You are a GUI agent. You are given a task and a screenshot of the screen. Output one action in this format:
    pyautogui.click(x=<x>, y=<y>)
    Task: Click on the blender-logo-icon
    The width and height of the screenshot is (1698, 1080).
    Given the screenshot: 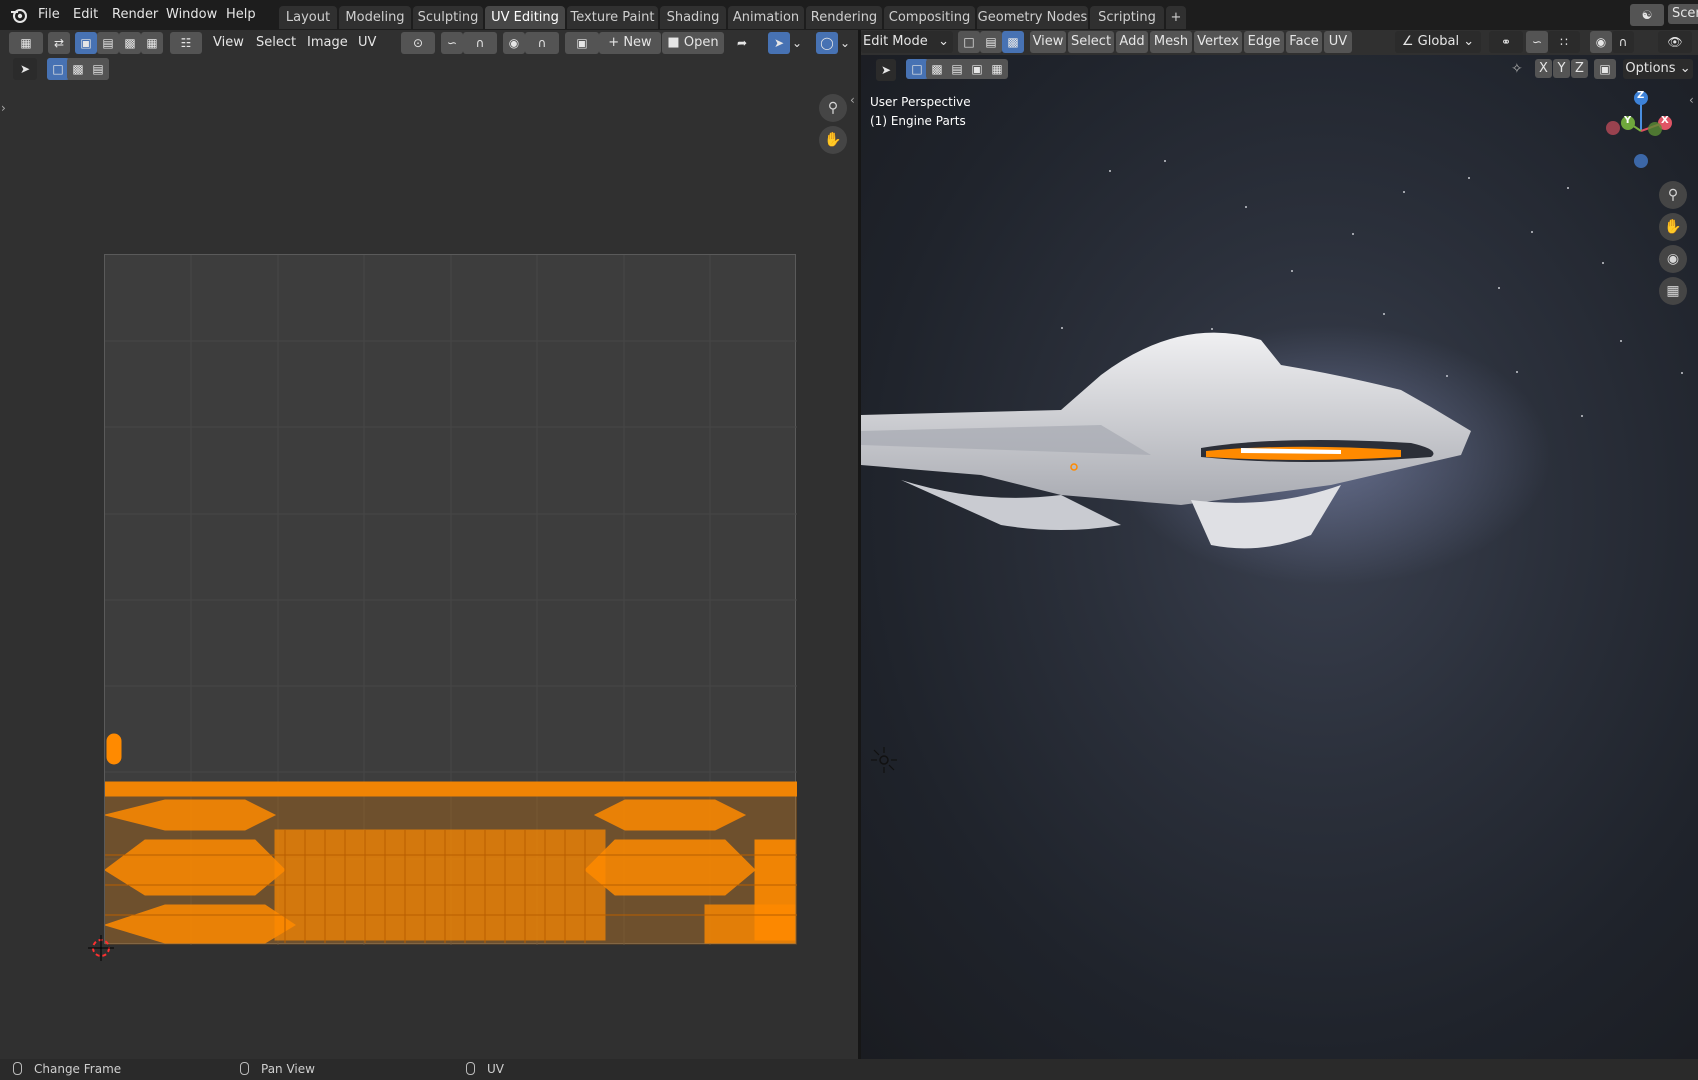 What is the action you would take?
    pyautogui.click(x=19, y=15)
    